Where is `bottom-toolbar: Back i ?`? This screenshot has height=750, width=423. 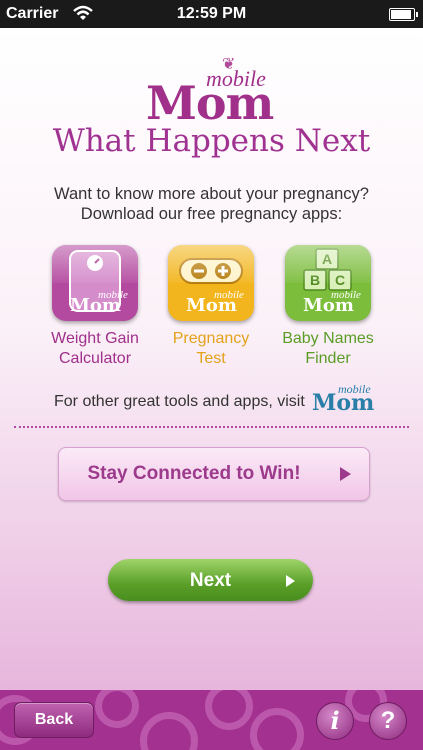
bottom-toolbar: Back i ? is located at coordinates (211, 720).